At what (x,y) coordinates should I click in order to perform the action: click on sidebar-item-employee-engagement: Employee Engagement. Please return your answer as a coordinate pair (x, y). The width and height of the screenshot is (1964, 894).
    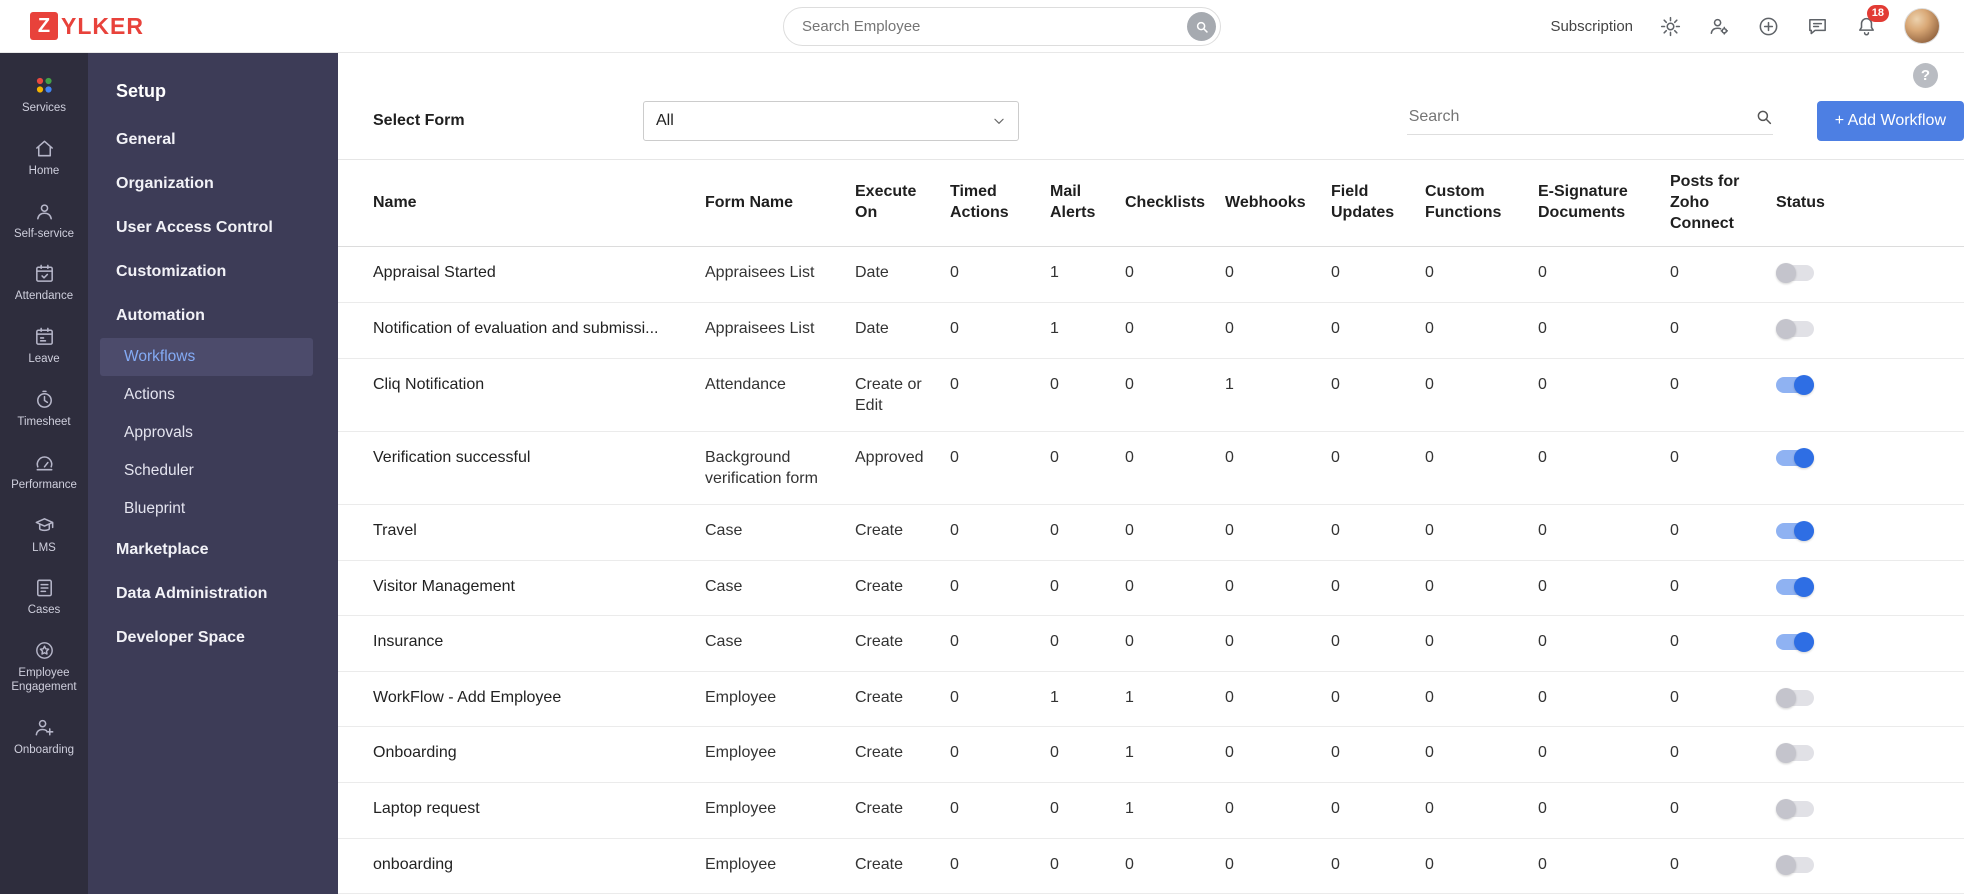
    Looking at the image, I should click on (44, 667).